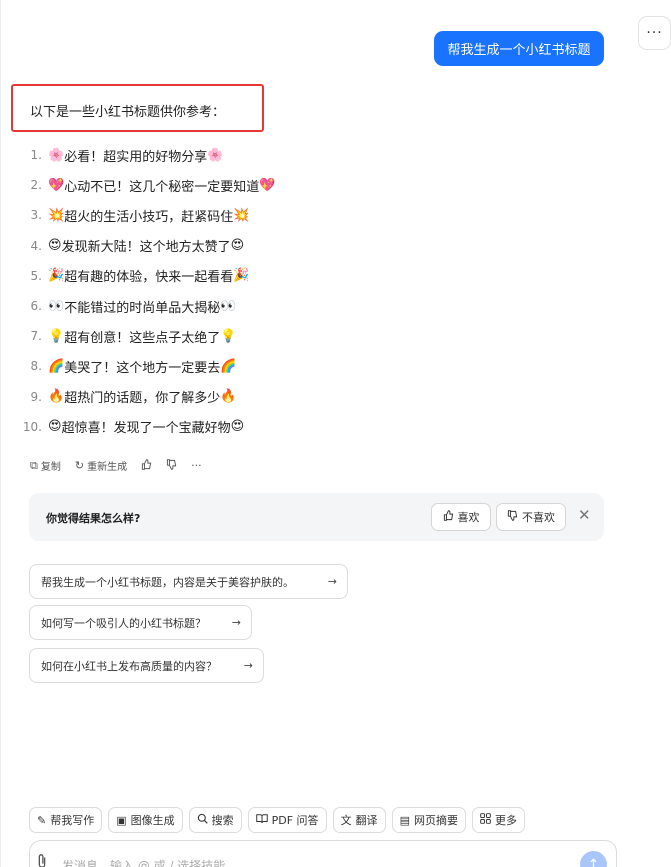  I want to click on suggestion-text: 如何写一个吸引人的小红书标题？, so click(123, 623).